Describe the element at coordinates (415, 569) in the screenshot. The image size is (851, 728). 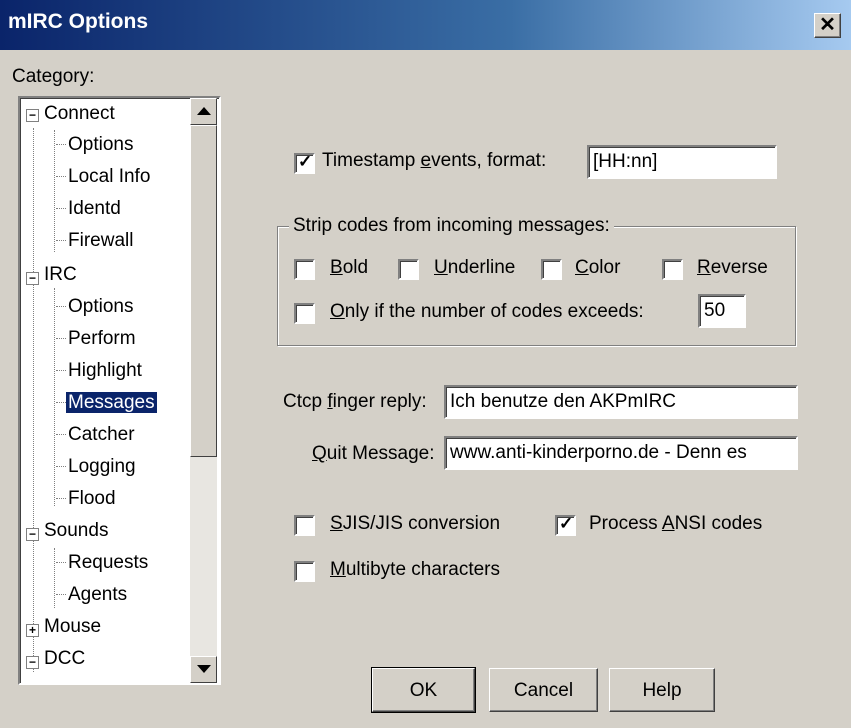
I see `multibyte-label: Multibyte characters` at that location.